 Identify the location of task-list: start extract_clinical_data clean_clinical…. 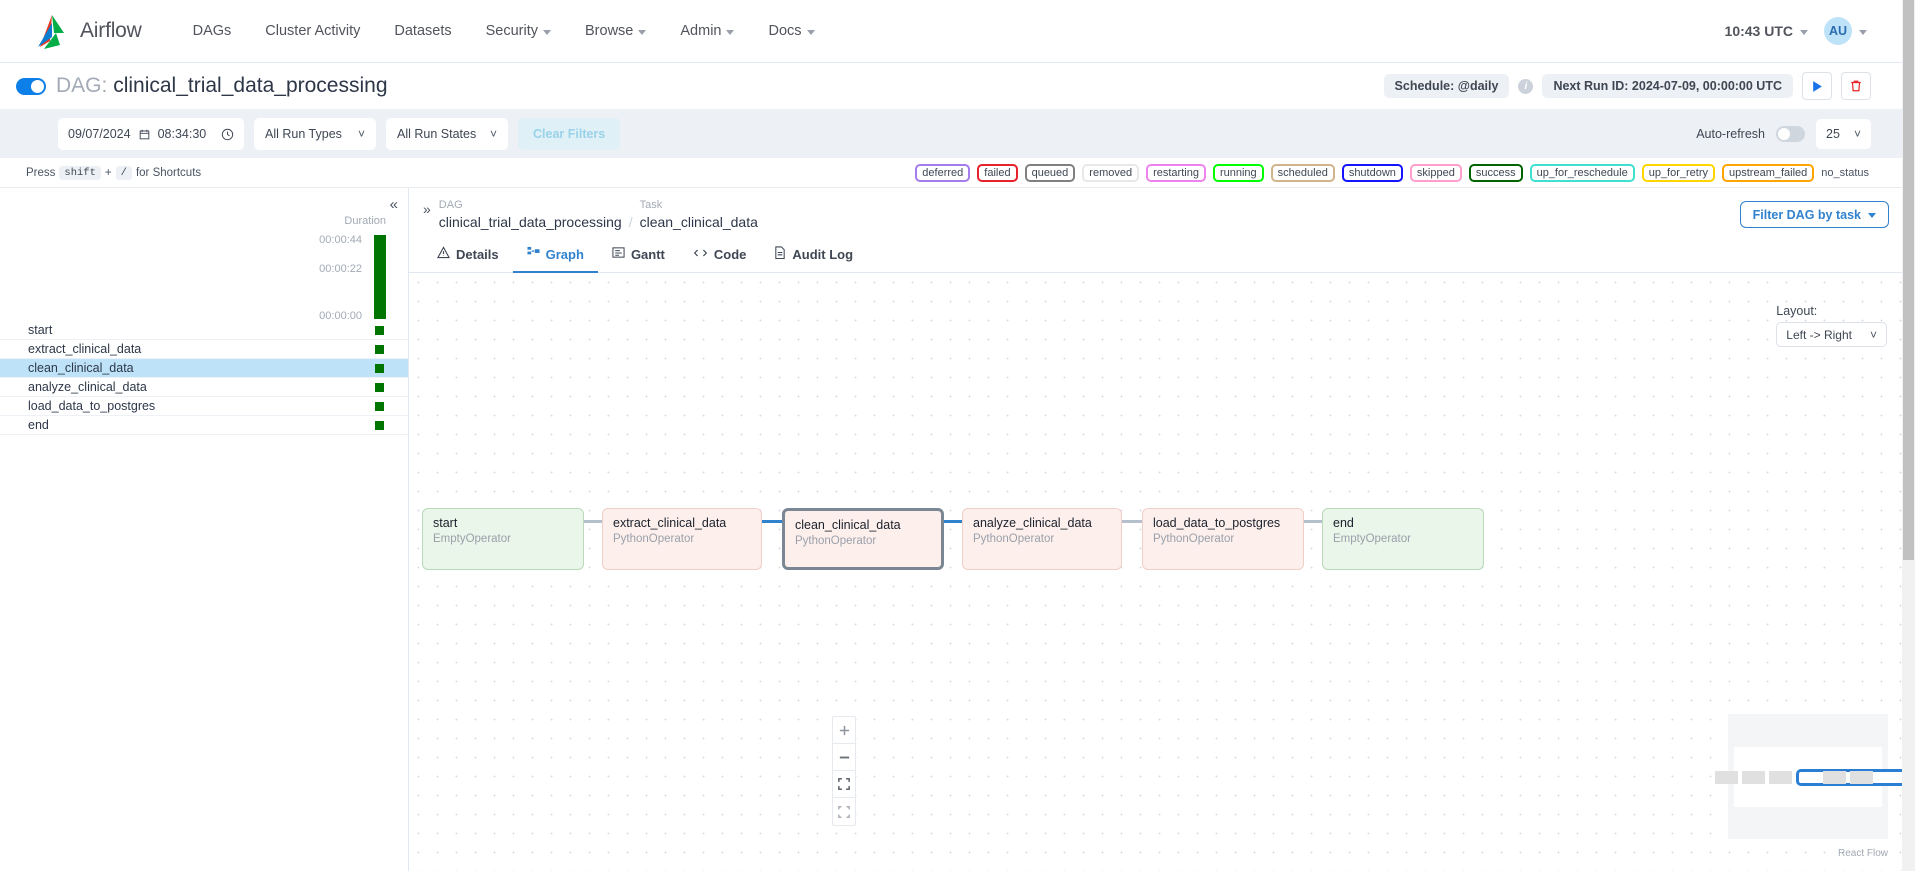
(204, 378).